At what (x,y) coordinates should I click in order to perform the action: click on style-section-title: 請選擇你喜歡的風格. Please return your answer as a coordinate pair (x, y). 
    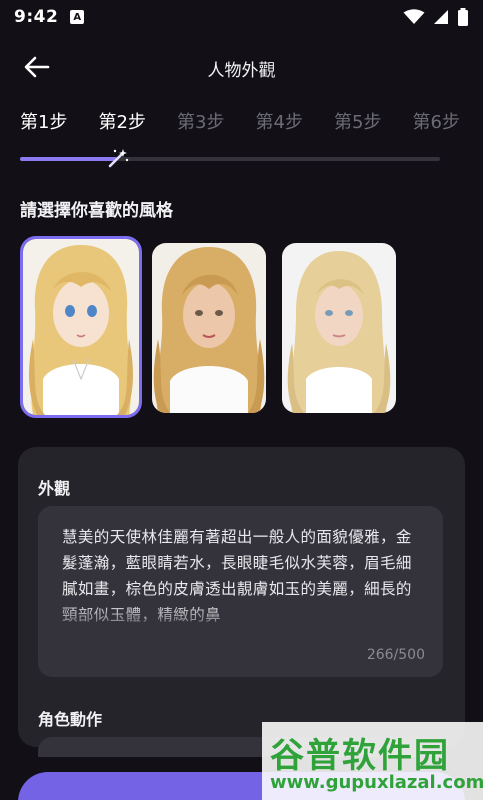
    Looking at the image, I should click on (96, 211).